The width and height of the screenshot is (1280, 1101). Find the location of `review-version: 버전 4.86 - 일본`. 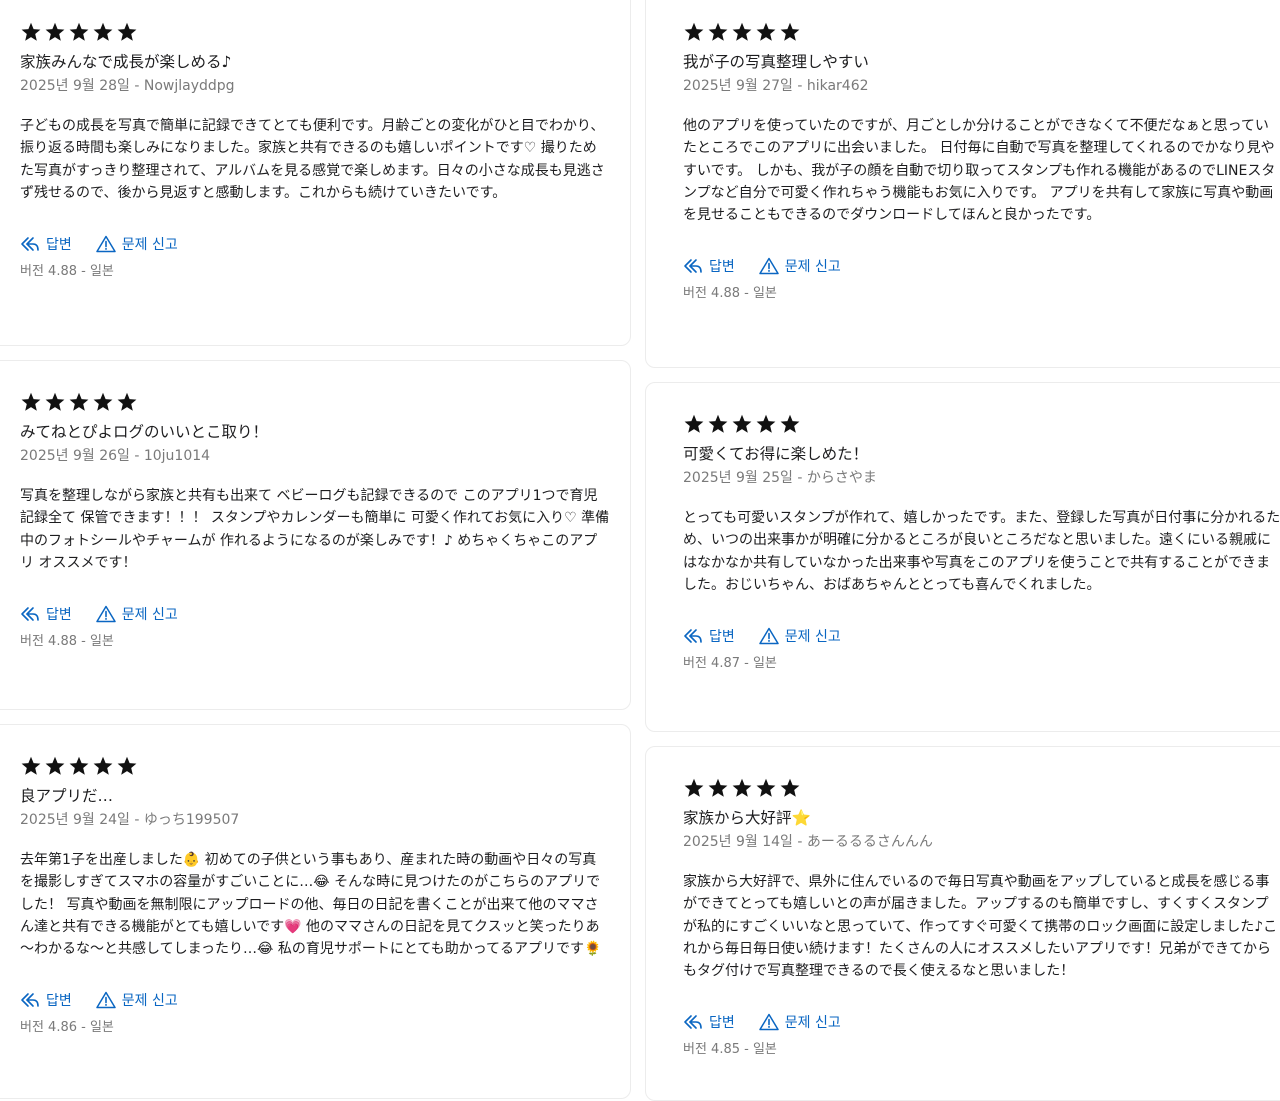

review-version: 버전 4.86 - 일본 is located at coordinates (67, 1028).